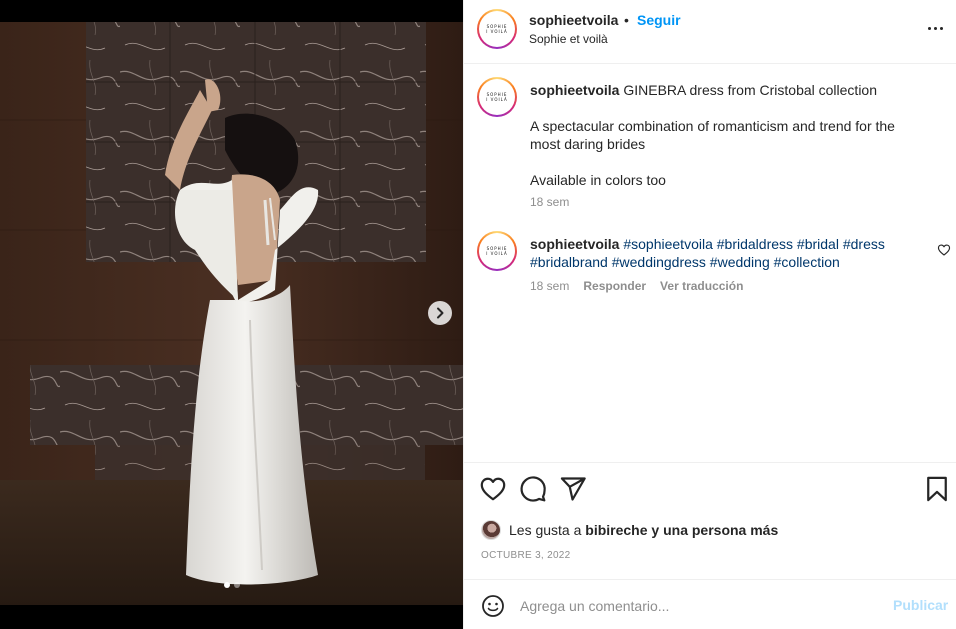 The image size is (956, 629). I want to click on liker-avatar, so click(491, 530).